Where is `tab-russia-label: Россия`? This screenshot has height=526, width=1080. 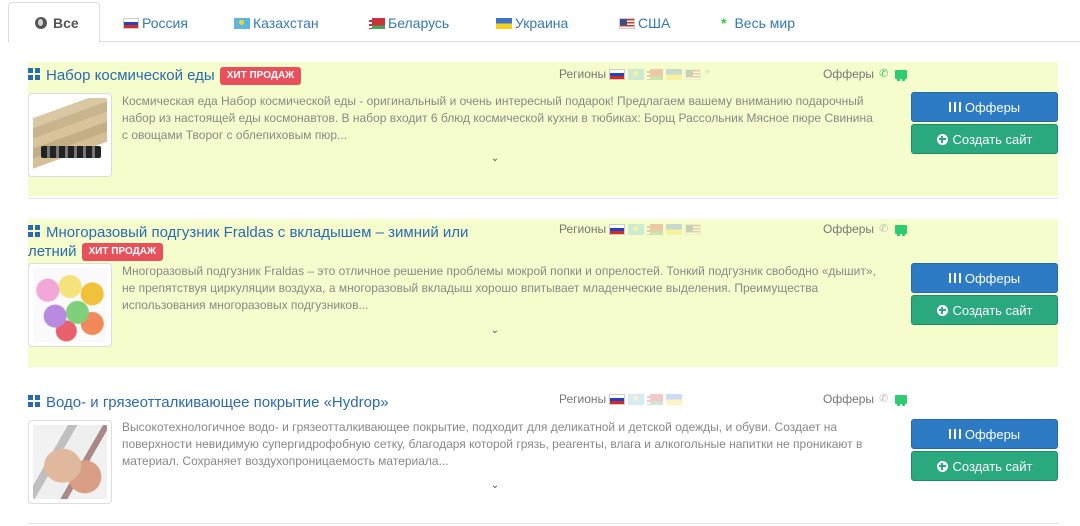 tab-russia-label: Россия is located at coordinates (165, 23).